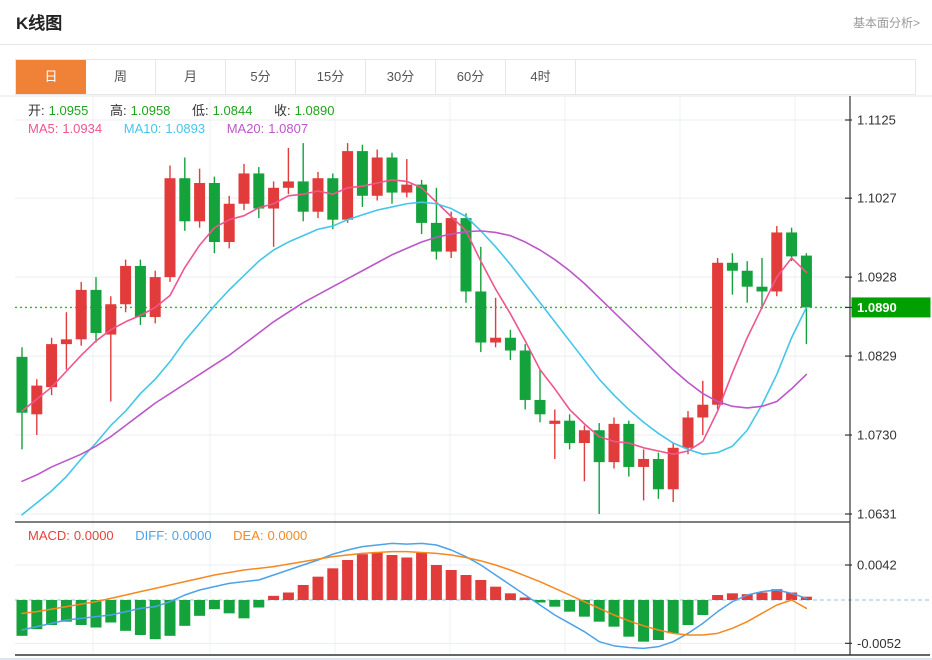  I want to click on ma-legend: MA5: 1.0934 MA10: 1.0893 MA20: 1.0807, so click(177, 128).